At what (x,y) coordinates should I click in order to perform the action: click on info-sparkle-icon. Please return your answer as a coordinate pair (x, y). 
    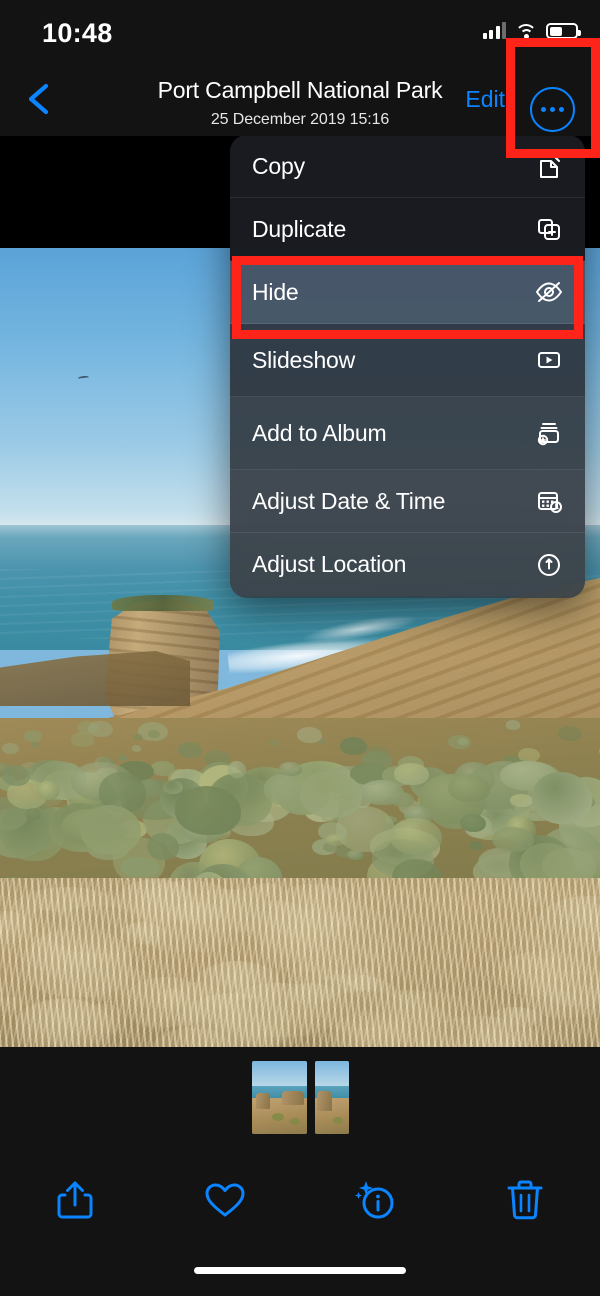
    Looking at the image, I should click on (374, 1200).